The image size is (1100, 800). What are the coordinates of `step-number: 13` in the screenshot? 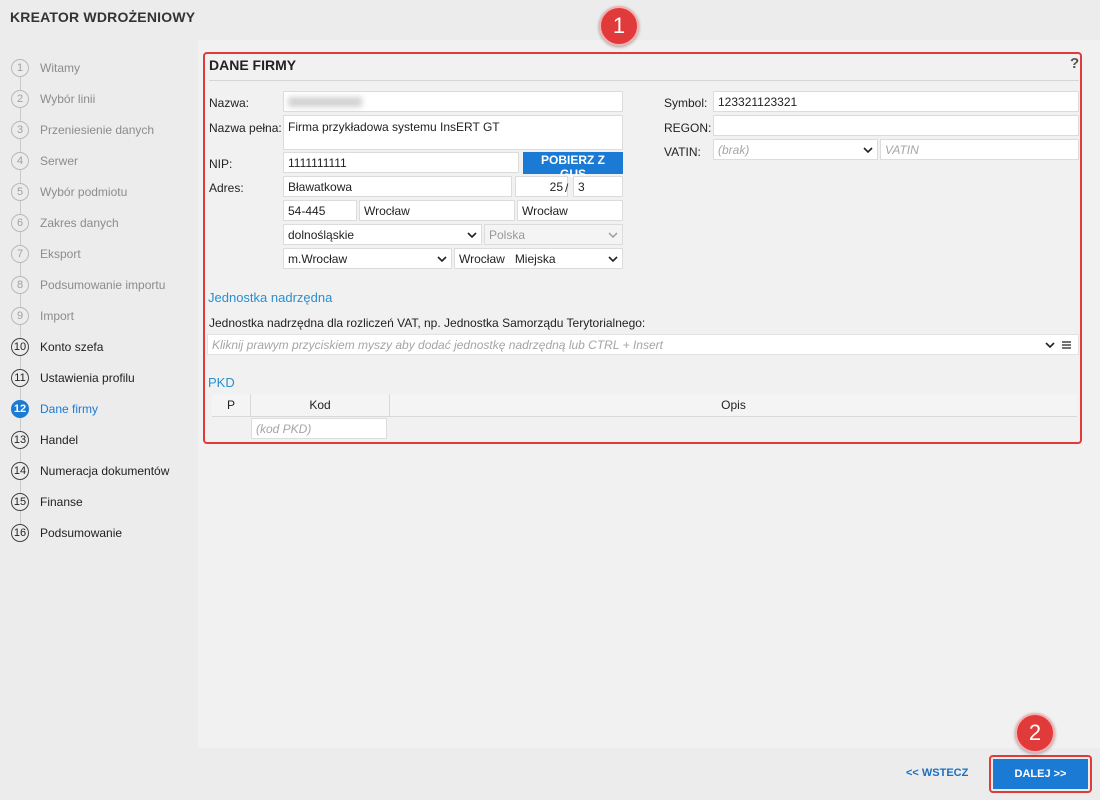 It's located at (20, 439).